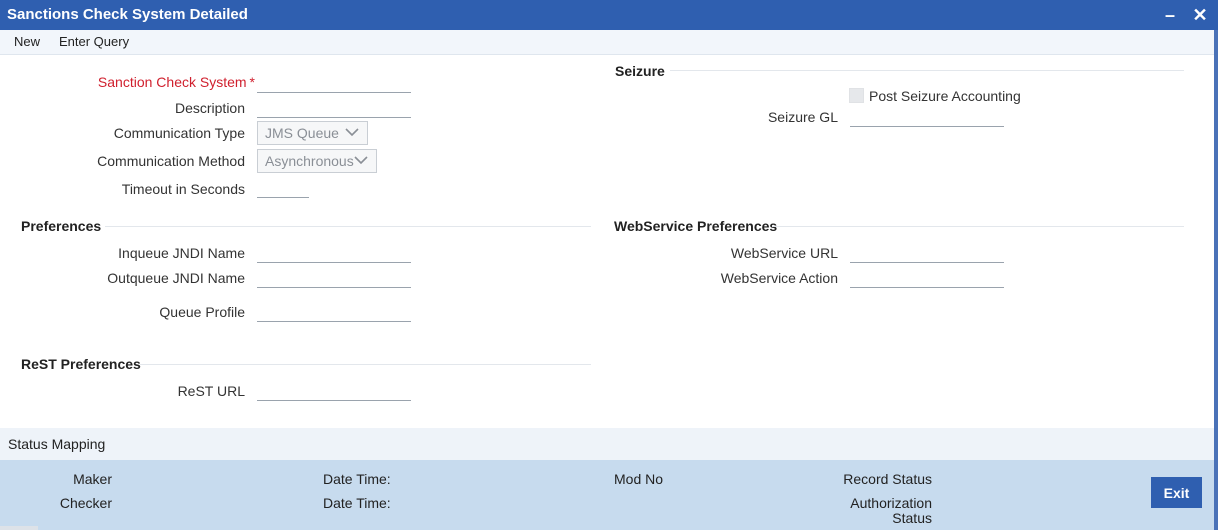 Image resolution: width=1218 pixels, height=530 pixels. What do you see at coordinates (172, 82) in the screenshot?
I see `sanction-check-system-label-text: Sanction Check System` at bounding box center [172, 82].